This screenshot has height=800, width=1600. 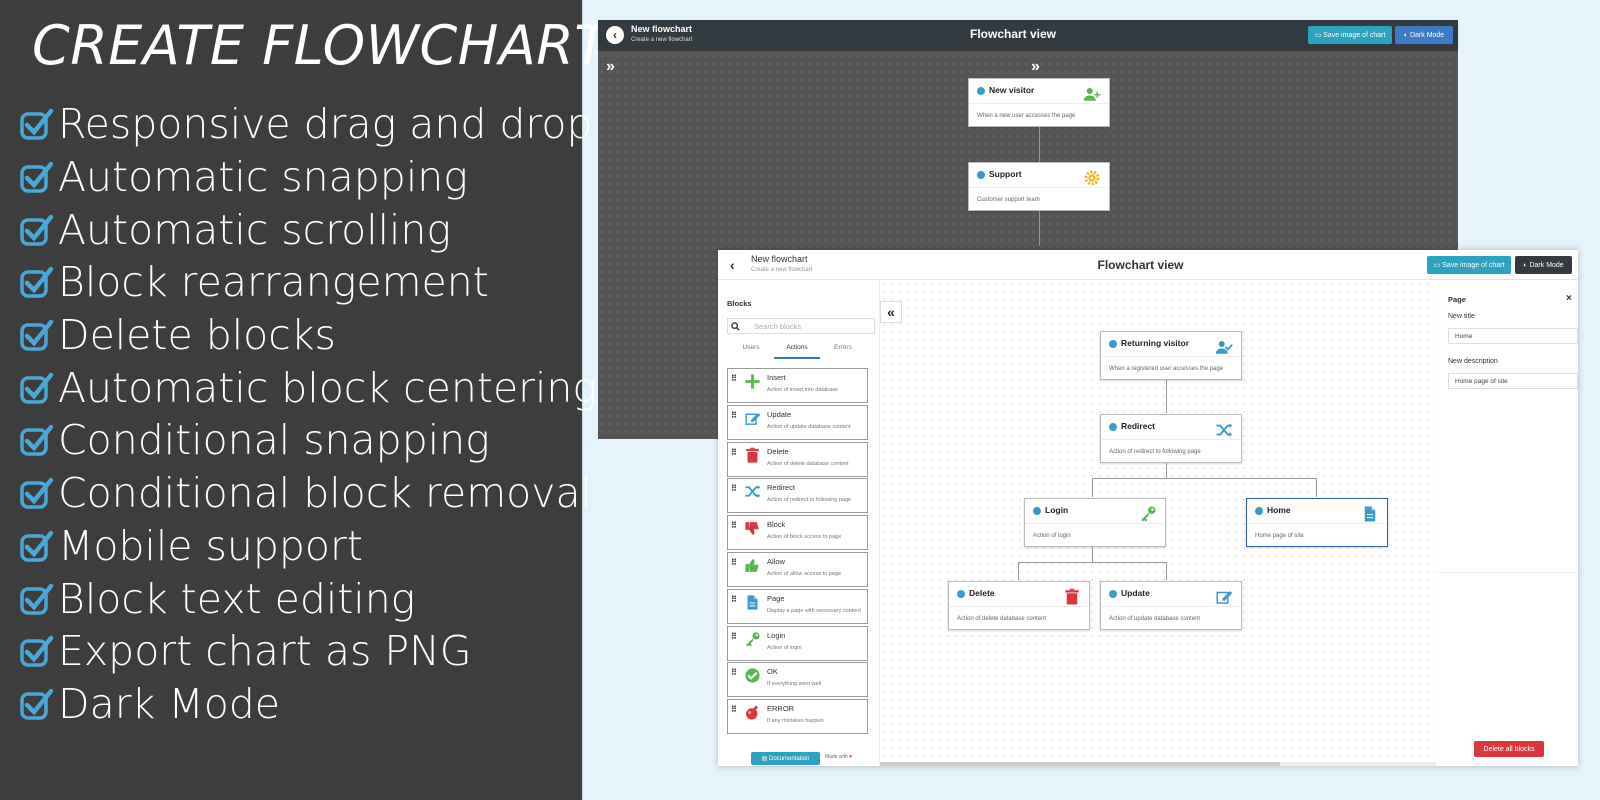 What do you see at coordinates (752, 565) in the screenshot?
I see `thumbs-up-icon` at bounding box center [752, 565].